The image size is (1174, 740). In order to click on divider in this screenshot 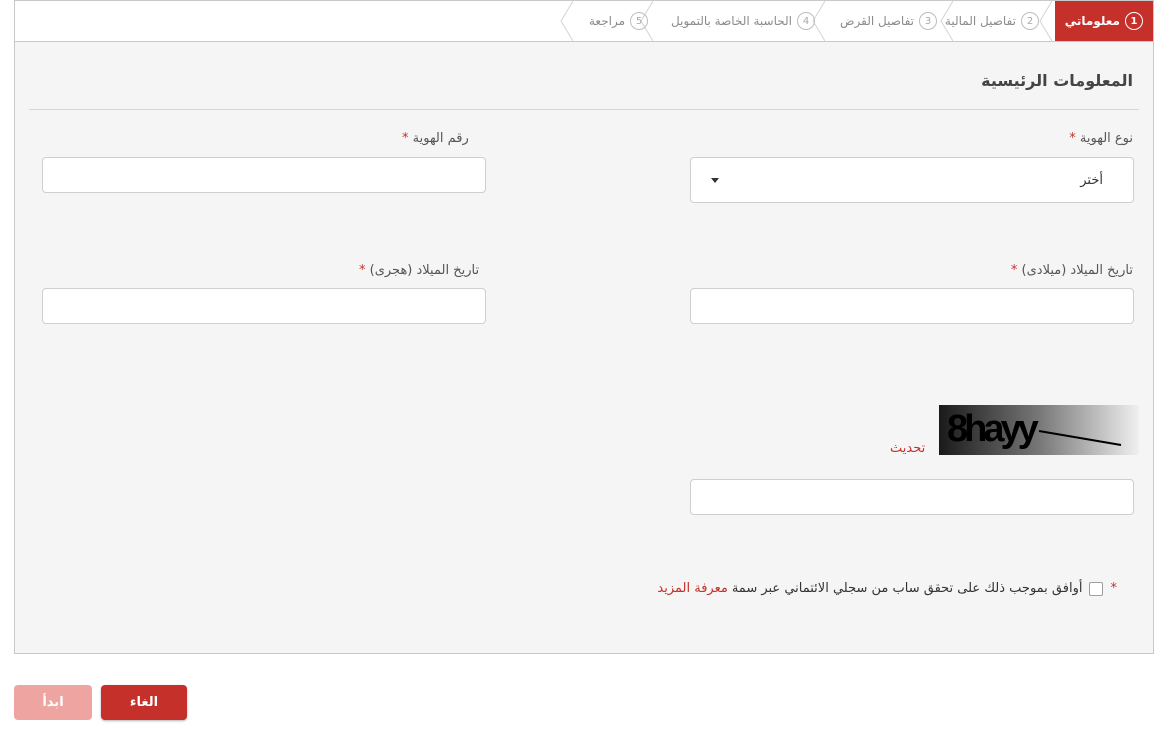, I will do `click(584, 109)`.